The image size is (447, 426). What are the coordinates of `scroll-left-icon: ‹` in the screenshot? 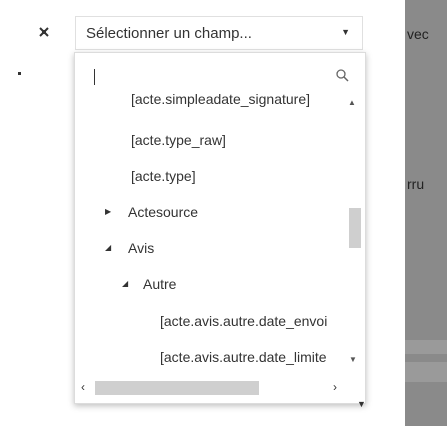 It's located at (83, 387).